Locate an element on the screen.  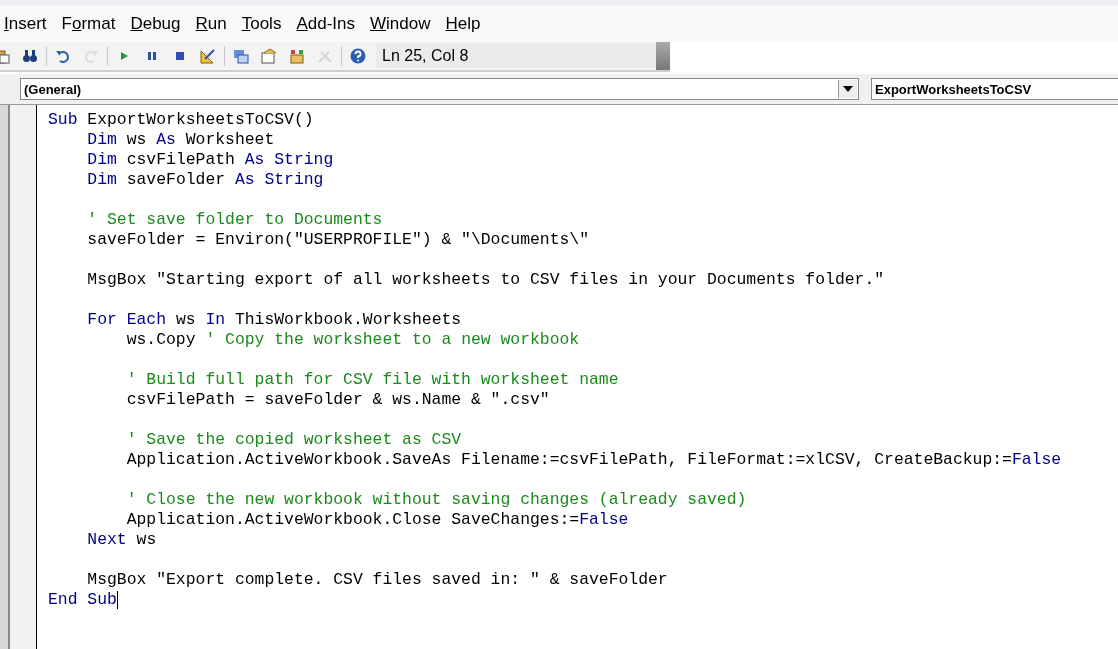
cursor-position: Ln 25, Col 8 is located at coordinates (516, 56).